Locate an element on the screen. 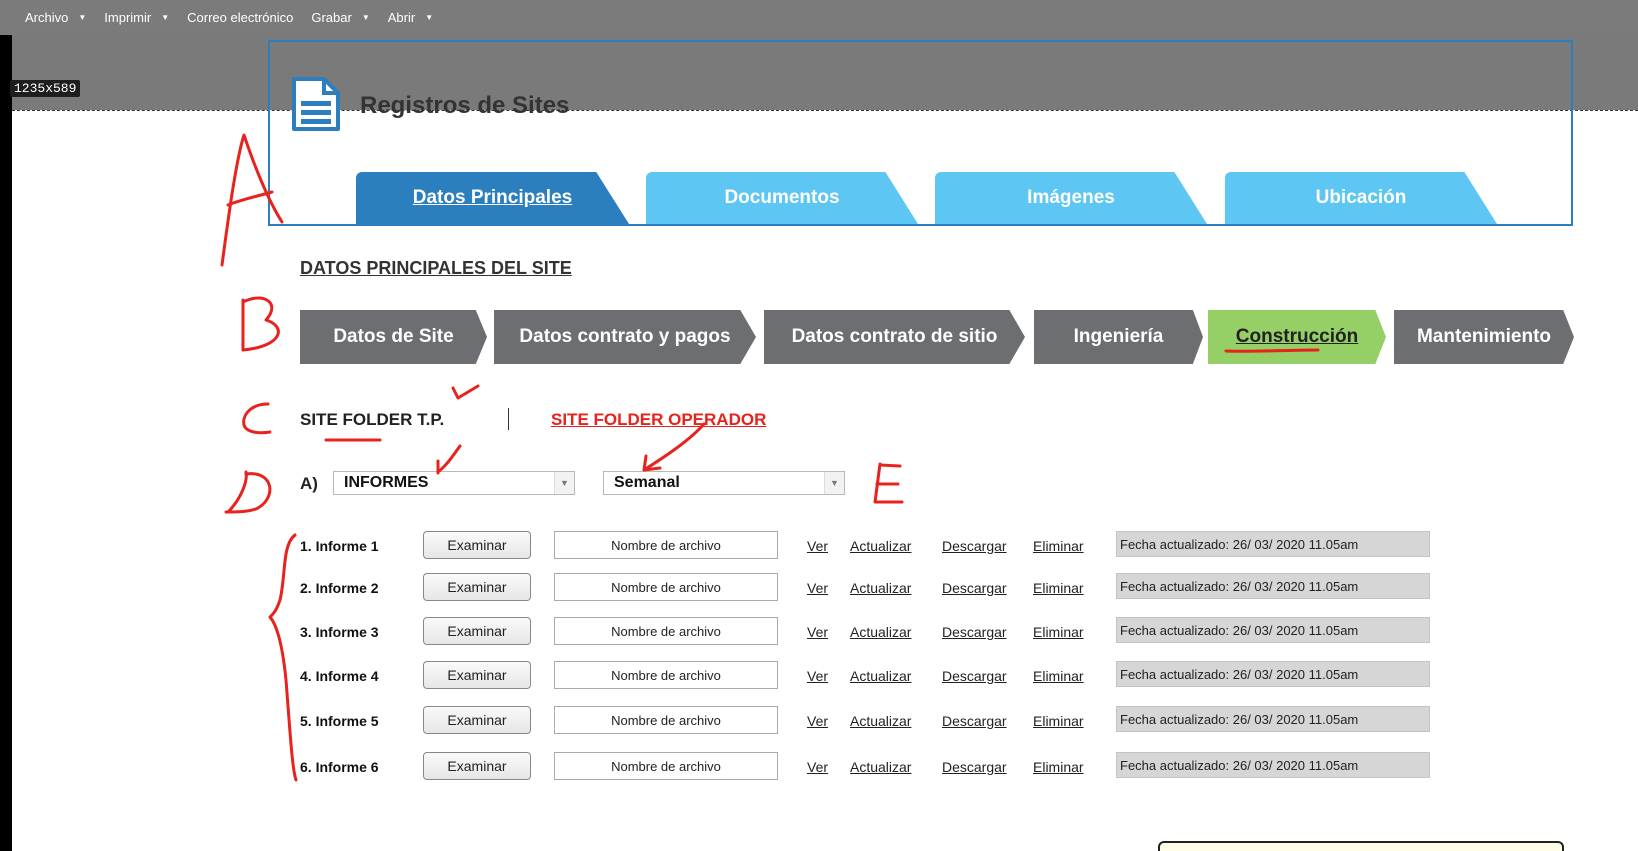 Image resolution: width=1638 pixels, height=851 pixels. informe-label: 3. Informe 3 is located at coordinates (339, 632).